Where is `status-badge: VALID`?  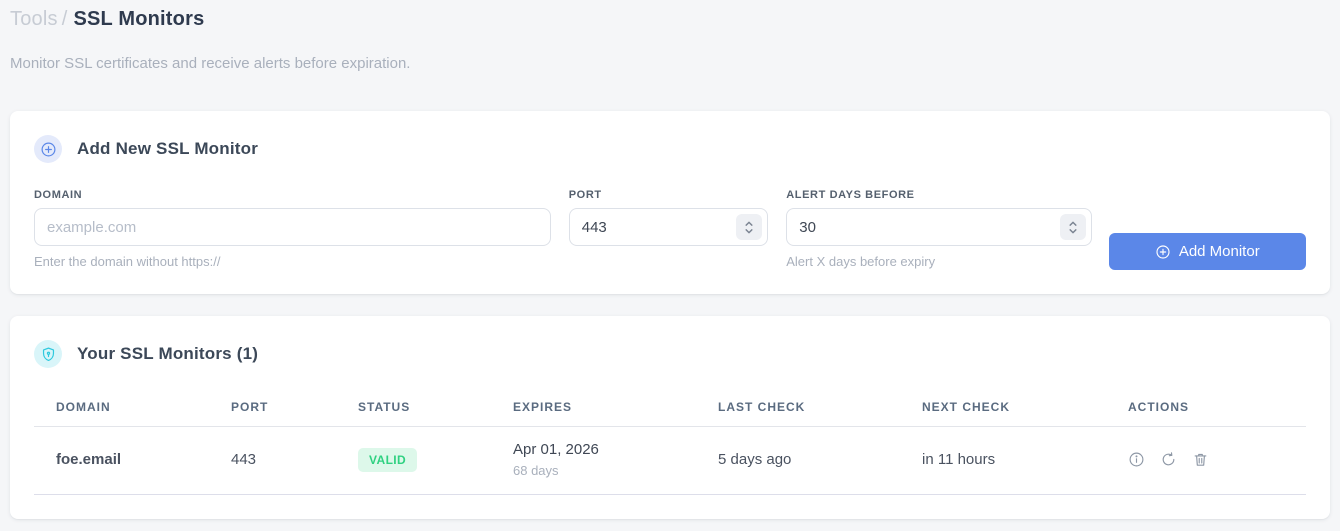
status-badge: VALID is located at coordinates (388, 459).